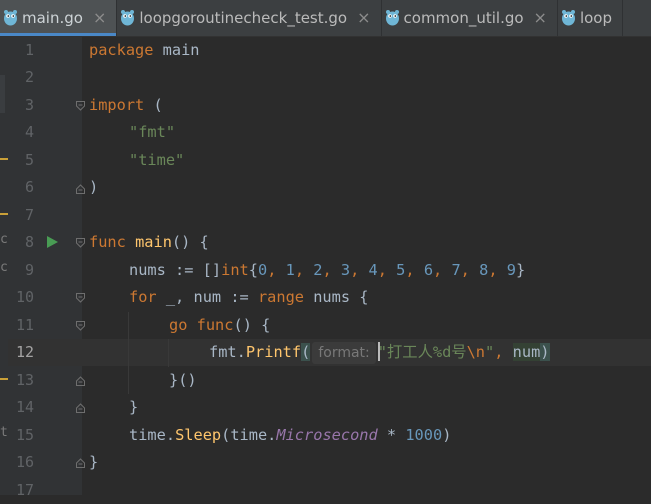 This screenshot has height=504, width=651. What do you see at coordinates (24, 380) in the screenshot?
I see `line-number: 13` at bounding box center [24, 380].